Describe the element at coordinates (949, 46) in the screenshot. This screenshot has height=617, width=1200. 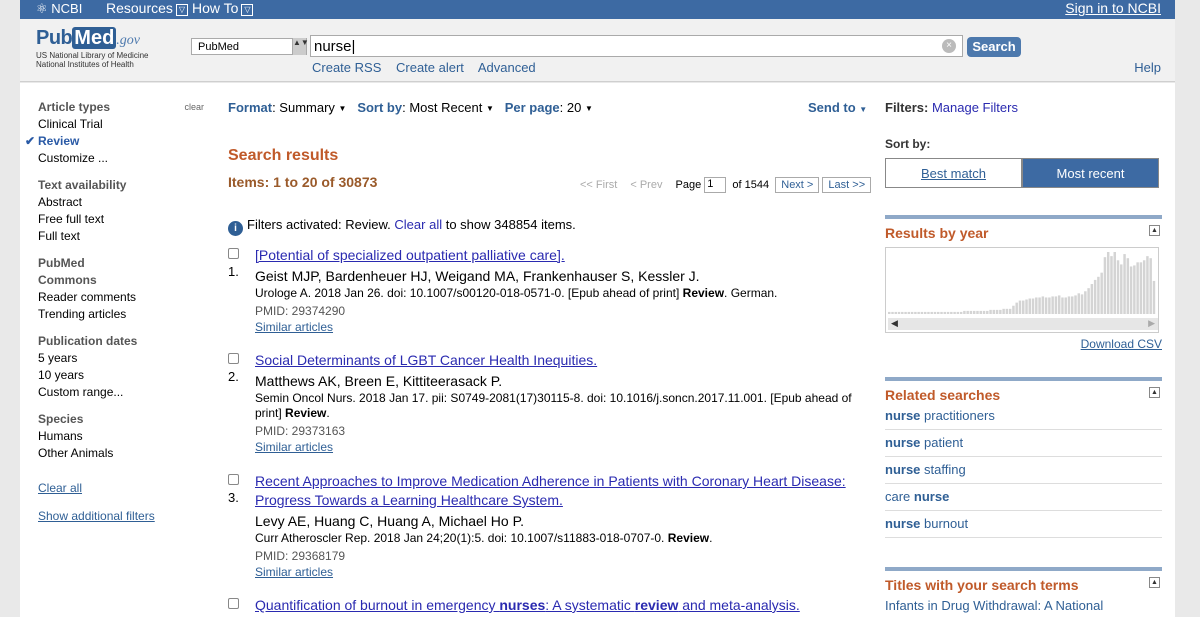
I see `clear-search-icon: ×` at that location.